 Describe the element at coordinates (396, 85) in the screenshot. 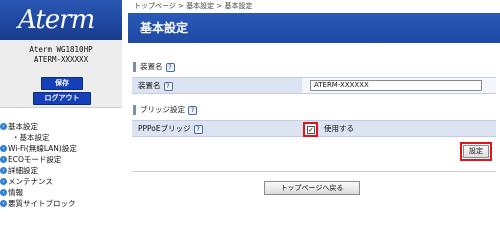

I see `device-name-input: ATERM-XXXXXX` at that location.